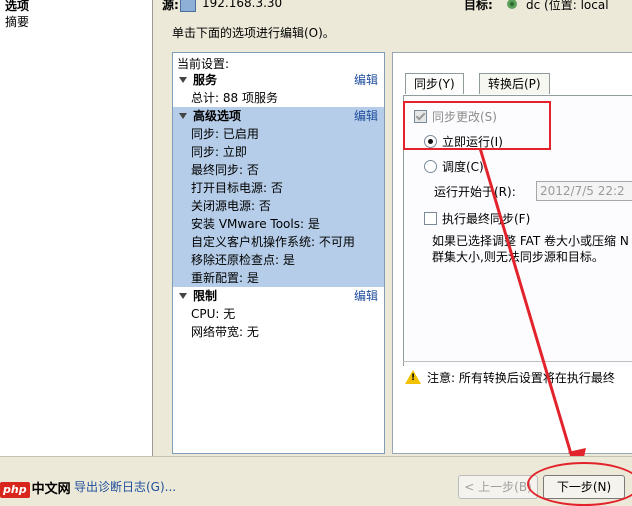 Image resolution: width=632 pixels, height=506 pixels. I want to click on tab-post-conversion: 转换后(P), so click(514, 83).